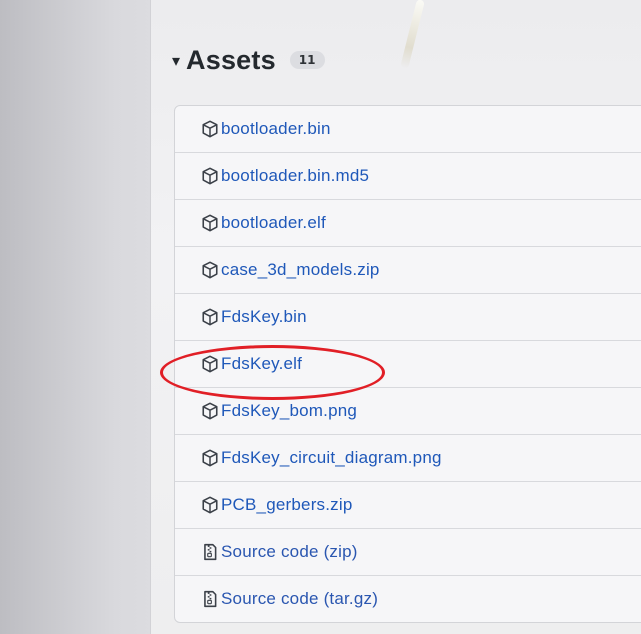  Describe the element at coordinates (231, 59) in the screenshot. I see `assets-title: Assets` at that location.